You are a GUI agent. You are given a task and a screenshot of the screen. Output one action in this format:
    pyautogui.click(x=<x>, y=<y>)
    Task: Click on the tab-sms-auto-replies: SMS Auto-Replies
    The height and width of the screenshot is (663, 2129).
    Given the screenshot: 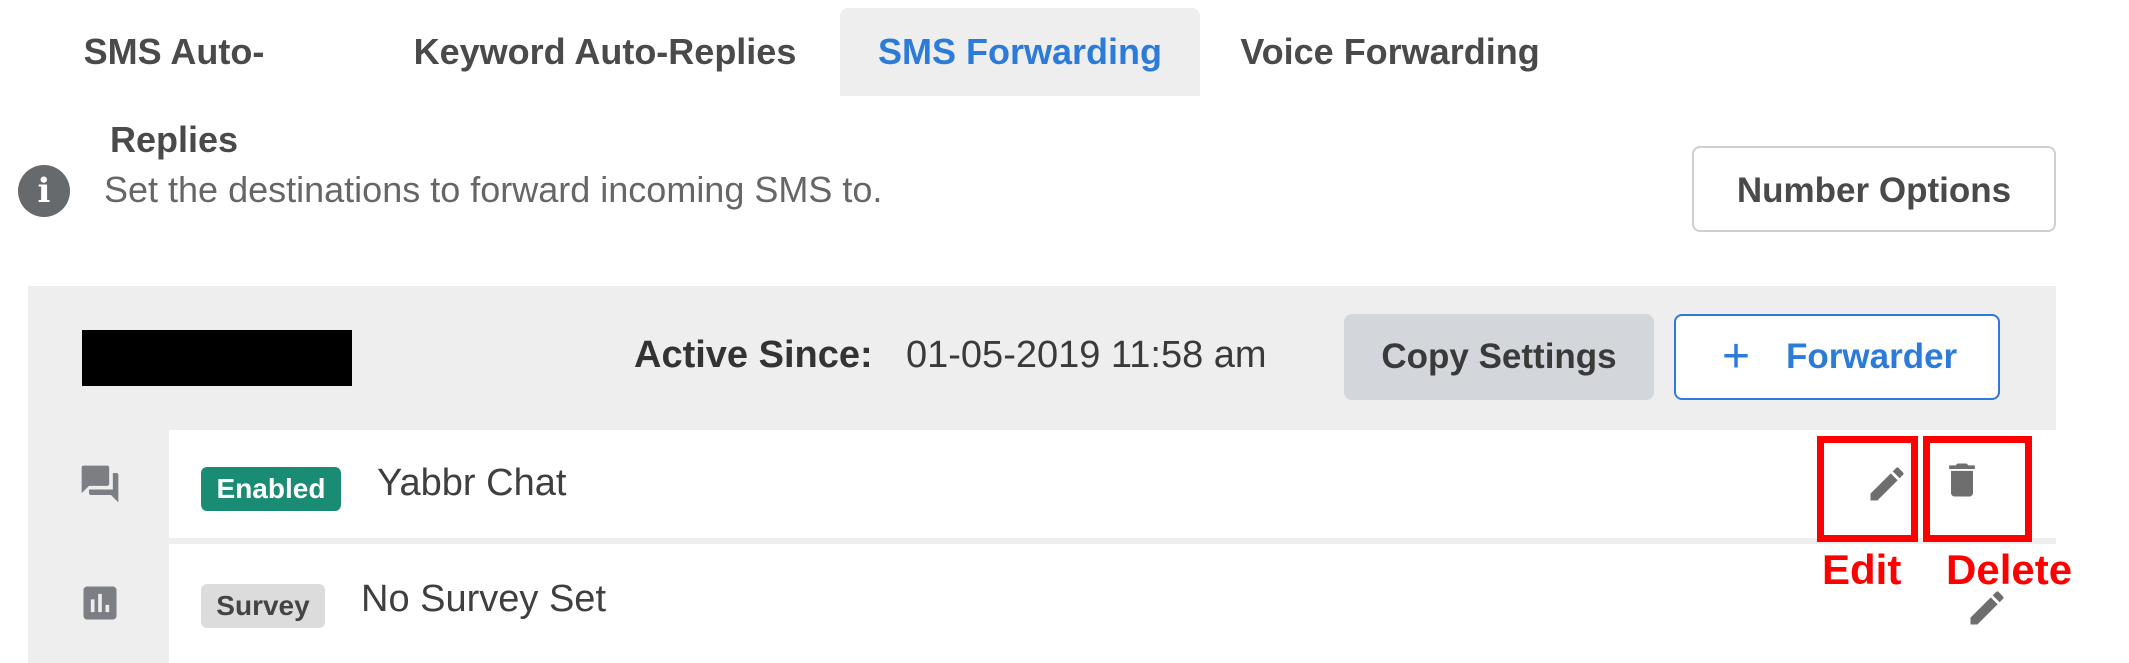 What is the action you would take?
    pyautogui.click(x=174, y=84)
    